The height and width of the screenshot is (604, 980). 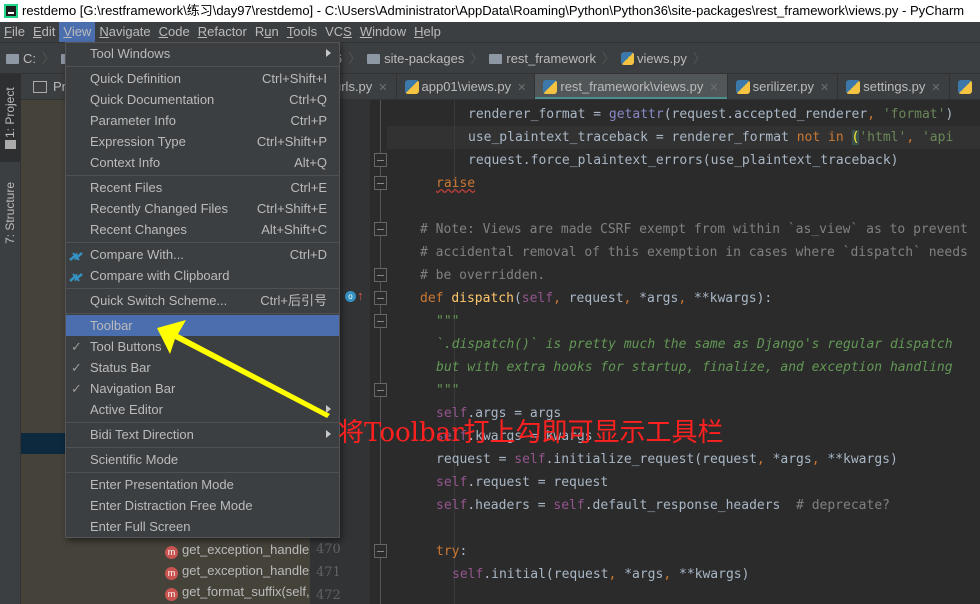 What do you see at coordinates (159, 208) in the screenshot?
I see `menu-item-label: Recently Changed Files` at bounding box center [159, 208].